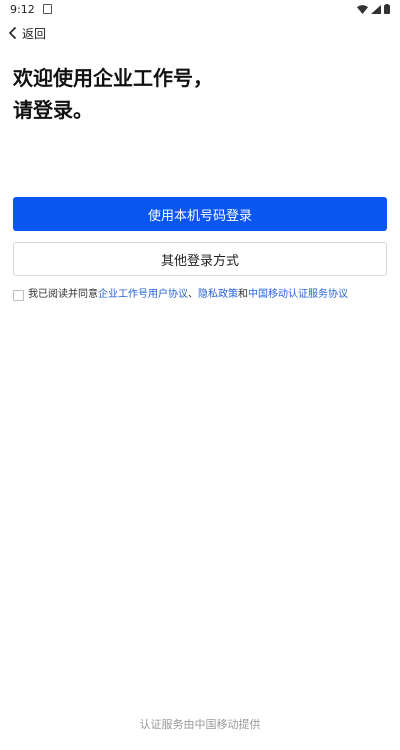 The height and width of the screenshot is (750, 400). I want to click on notification-icon, so click(47, 9).